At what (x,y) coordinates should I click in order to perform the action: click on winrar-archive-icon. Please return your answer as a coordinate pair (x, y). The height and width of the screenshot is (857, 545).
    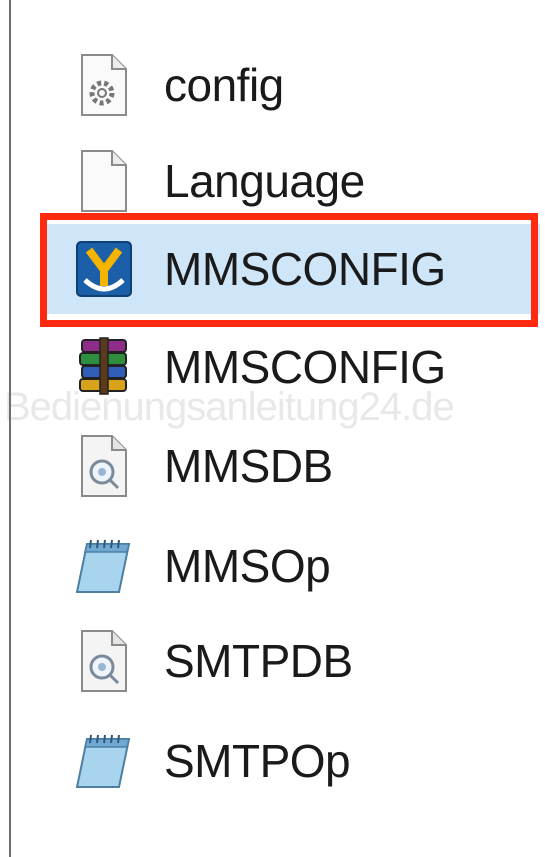
    Looking at the image, I should click on (104, 367).